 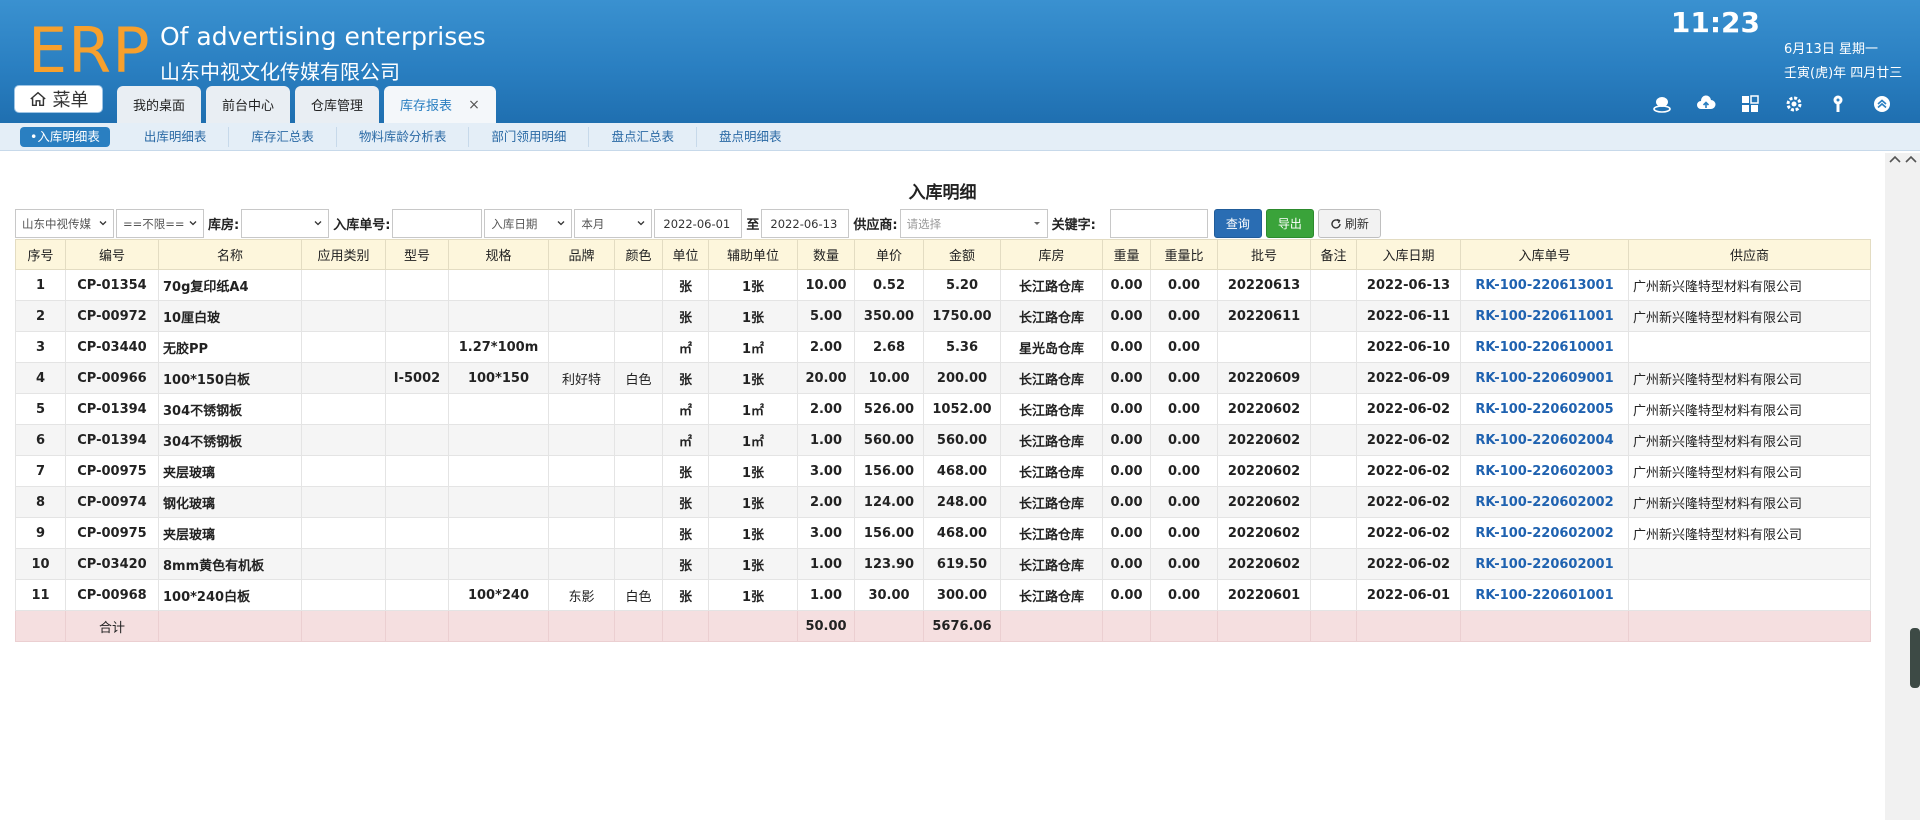 I want to click on date-from-input: 2022-06-01, so click(x=698, y=223).